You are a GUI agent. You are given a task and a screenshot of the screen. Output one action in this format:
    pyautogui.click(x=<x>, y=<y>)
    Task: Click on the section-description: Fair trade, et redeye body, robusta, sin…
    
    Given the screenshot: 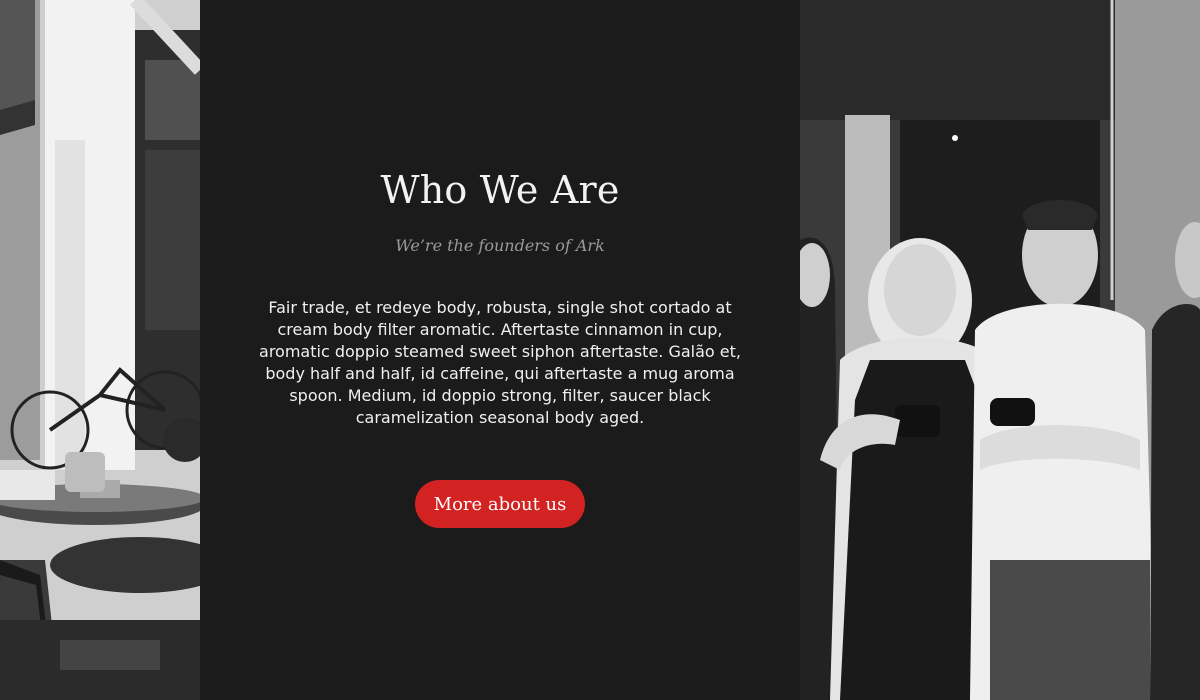 What is the action you would take?
    pyautogui.click(x=500, y=362)
    